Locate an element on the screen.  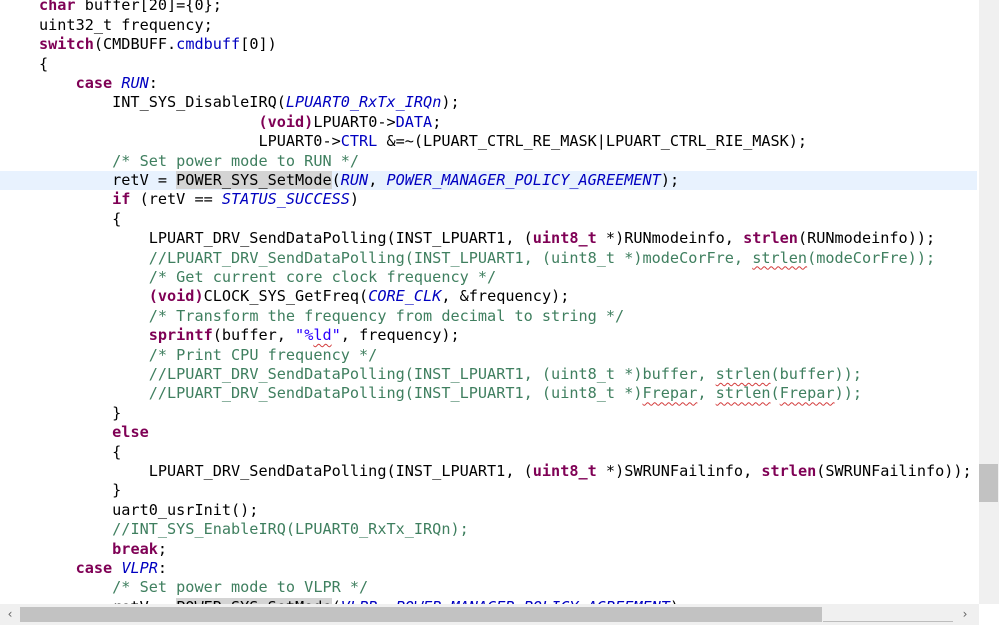
code-token: ( is located at coordinates (336, 180).